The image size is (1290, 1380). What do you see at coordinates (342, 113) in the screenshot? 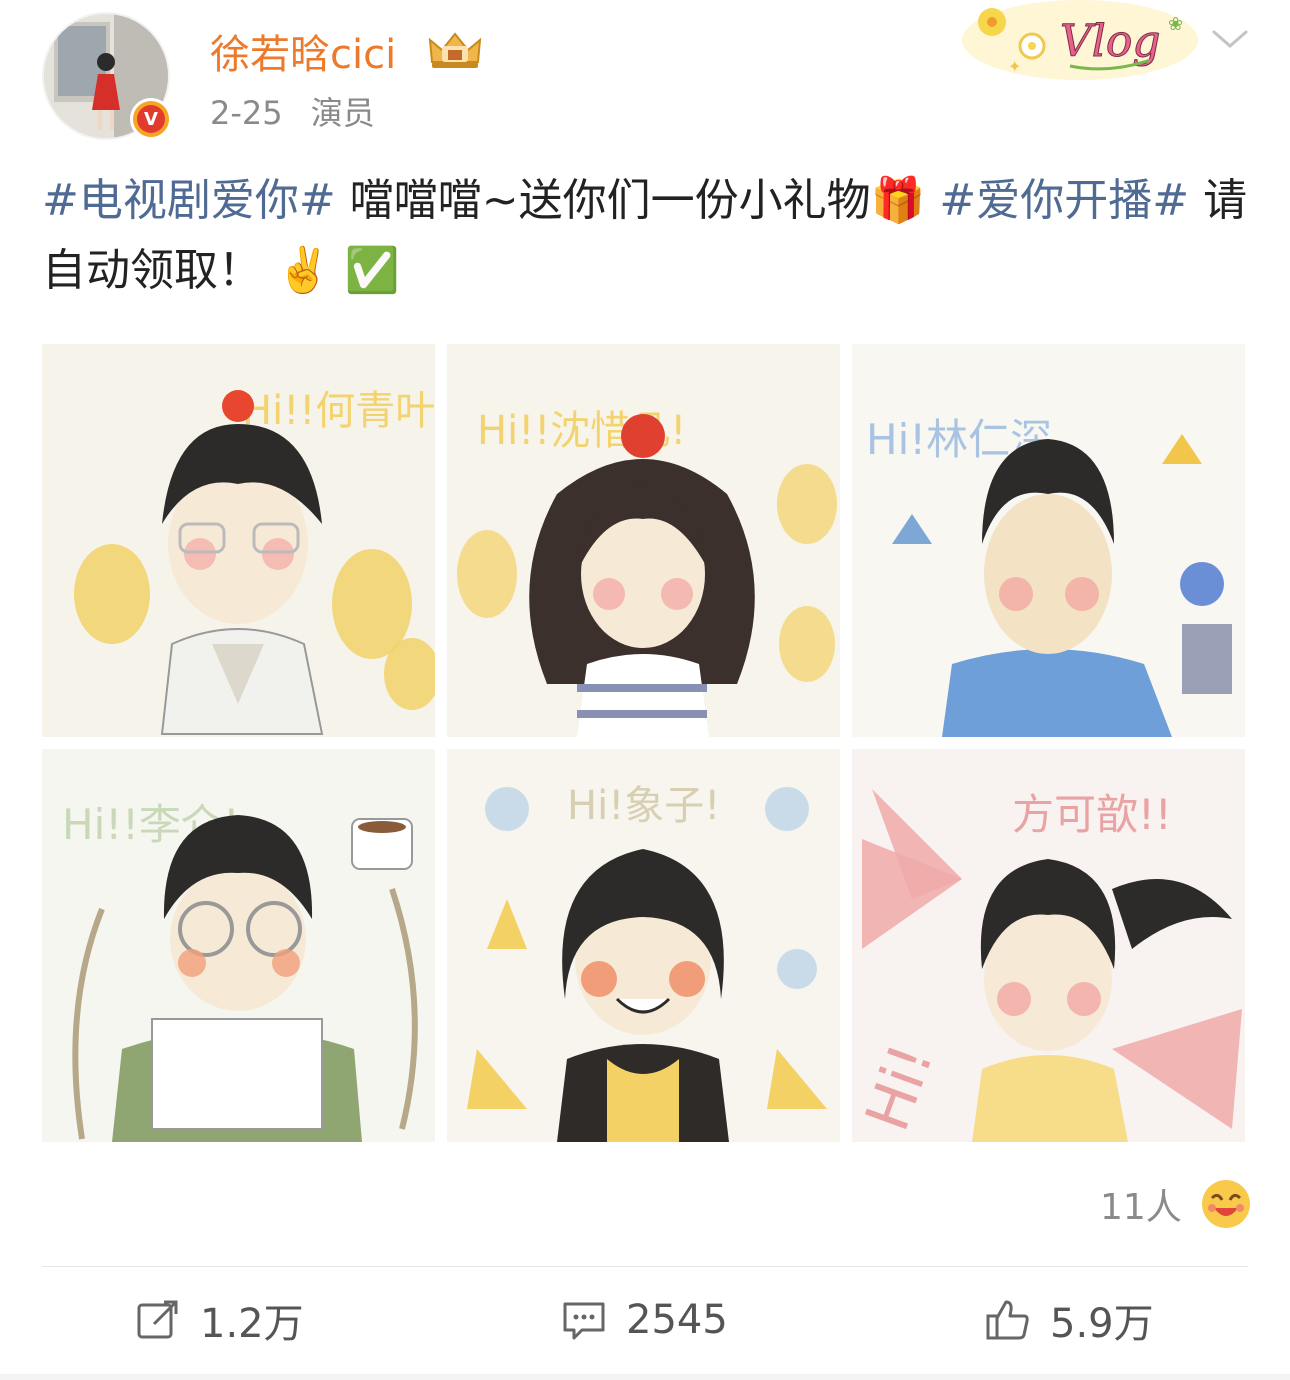
I see `author-role: 演员` at bounding box center [342, 113].